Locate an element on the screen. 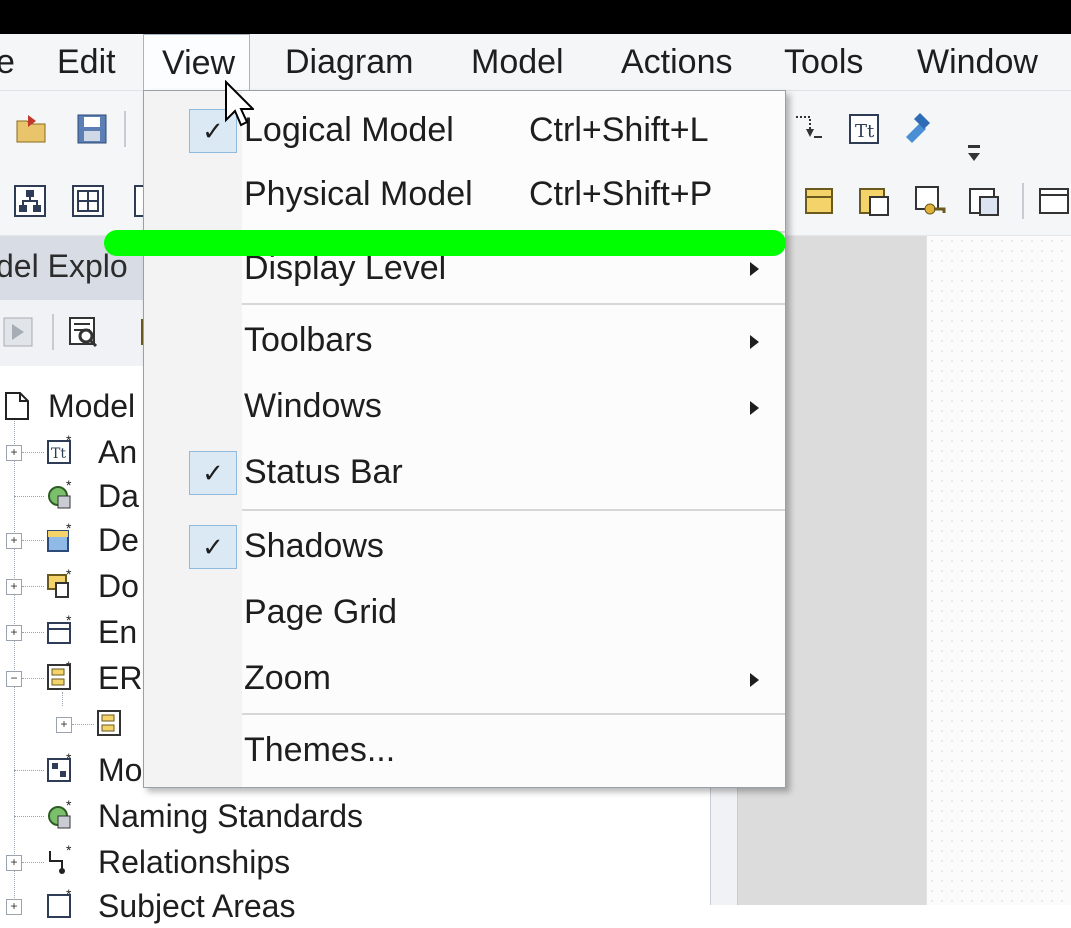  connector-icon is located at coordinates (810, 129).